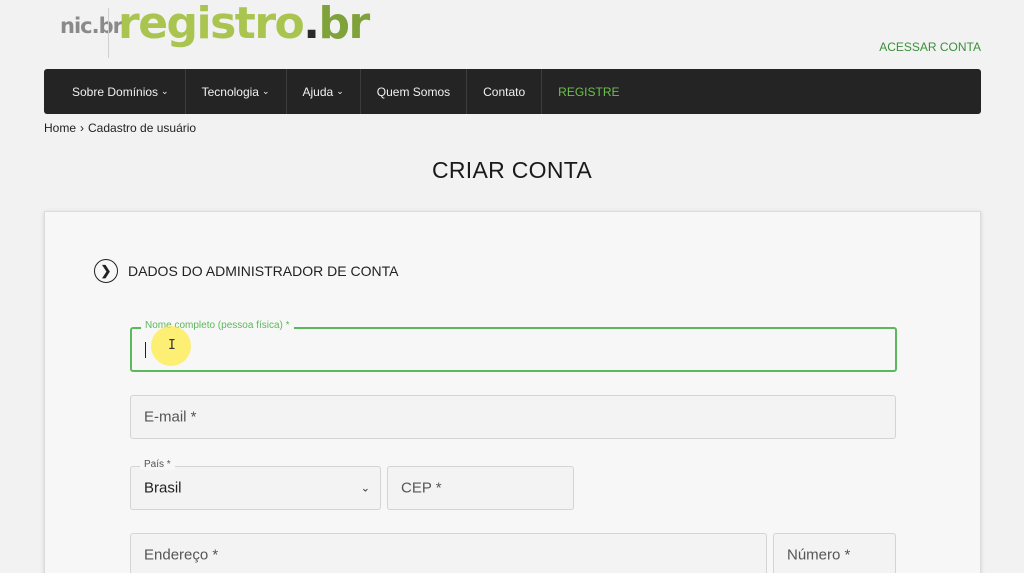 This screenshot has height=573, width=1024. Describe the element at coordinates (230, 91) in the screenshot. I see `nav-item-label: Tecnologia` at that location.